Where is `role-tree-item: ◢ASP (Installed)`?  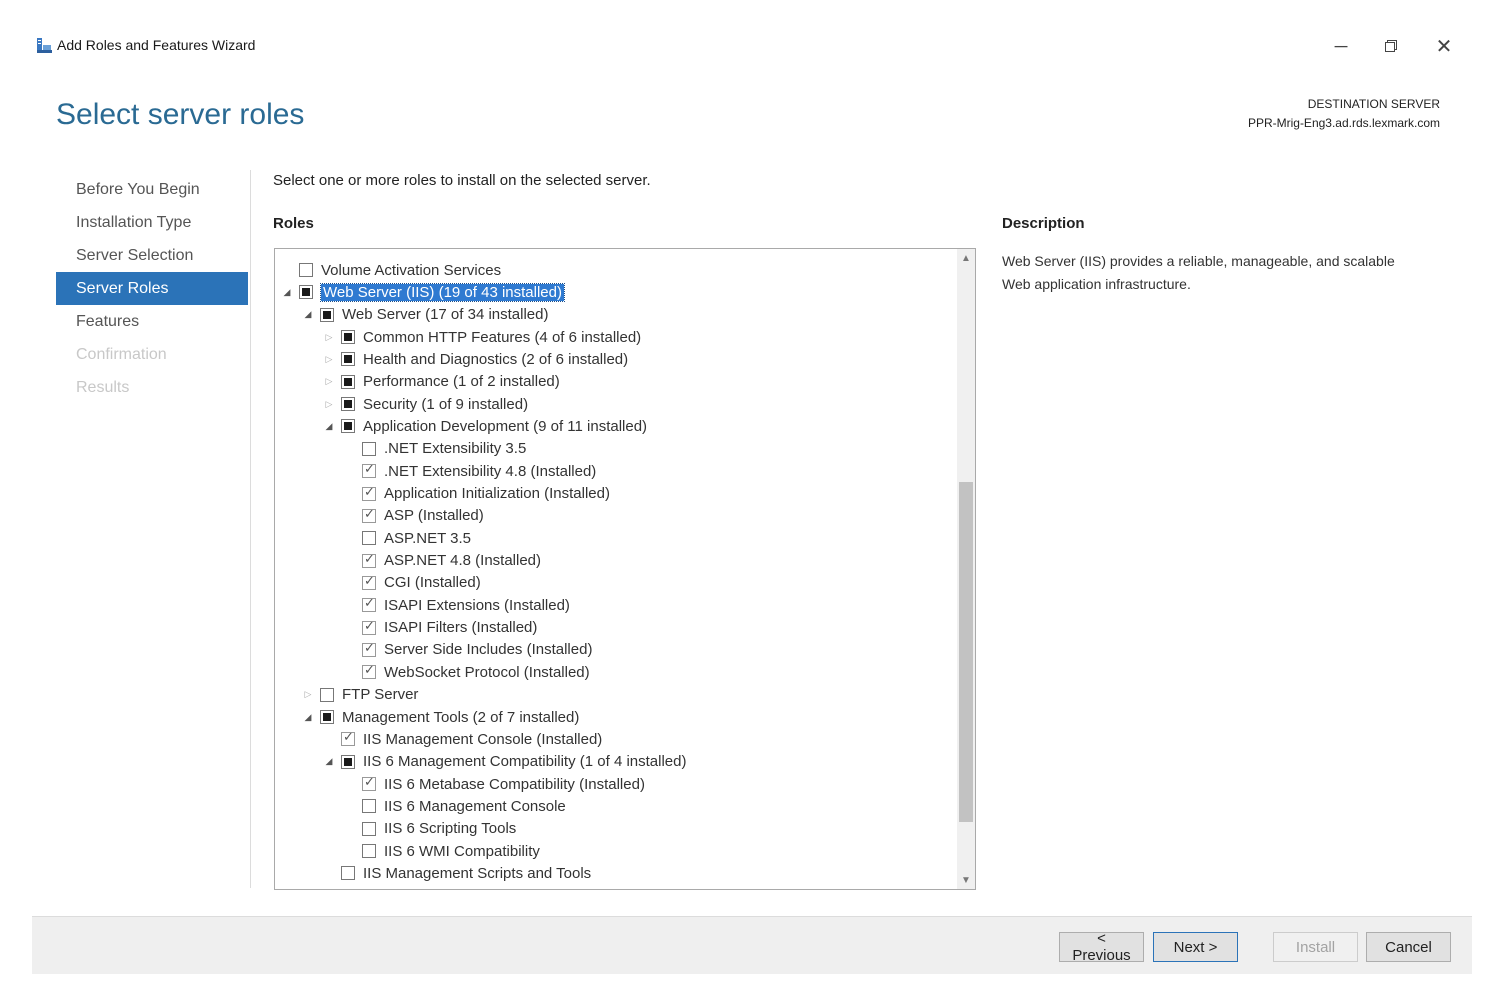 role-tree-item: ◢ASP (Installed) is located at coordinates (414, 516).